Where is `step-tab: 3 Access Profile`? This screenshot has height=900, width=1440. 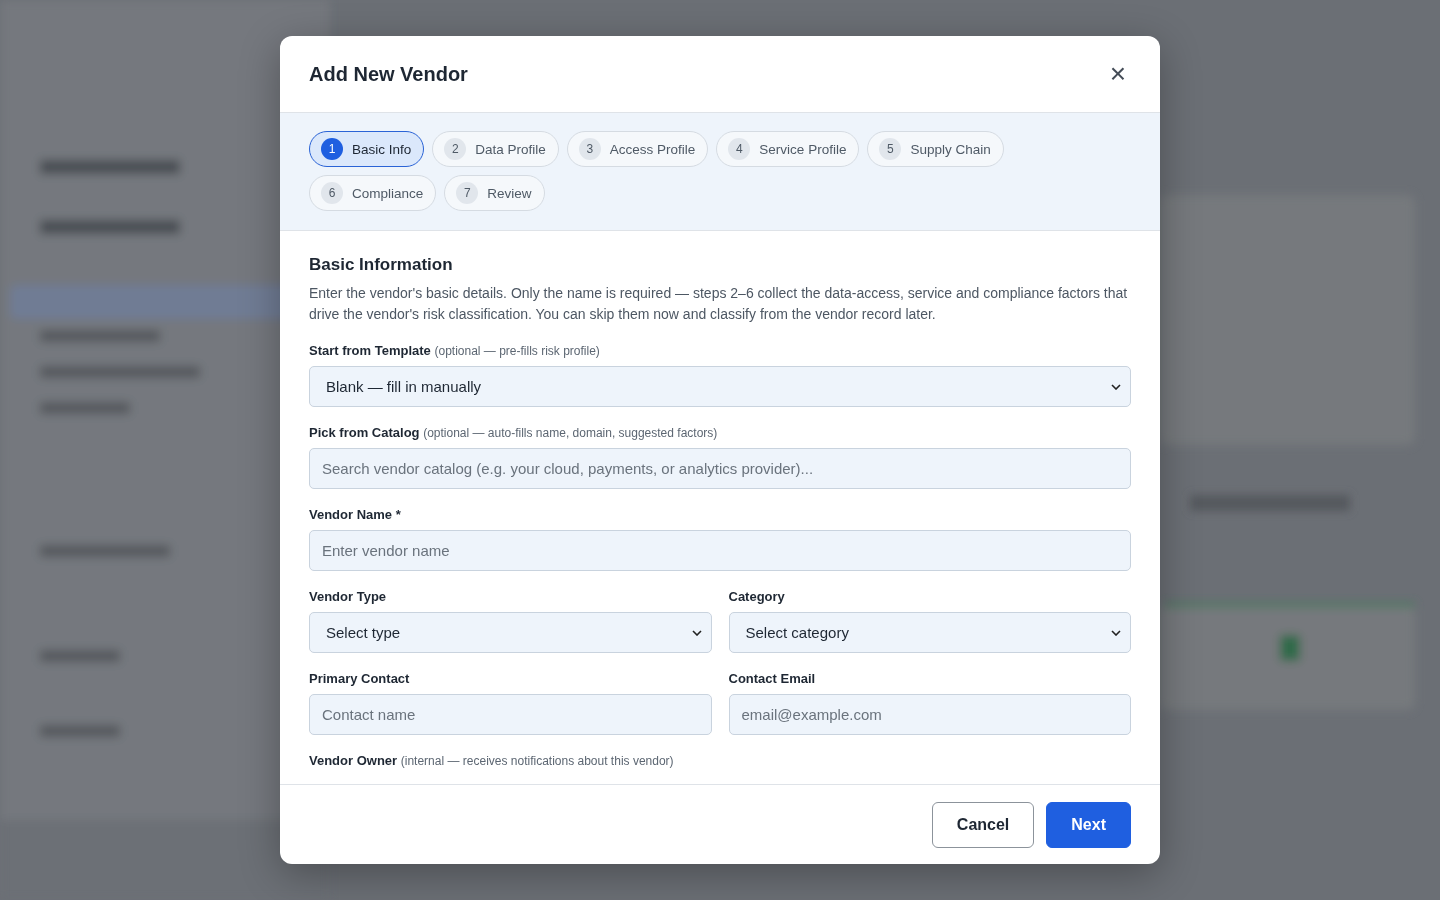 step-tab: 3 Access Profile is located at coordinates (637, 149).